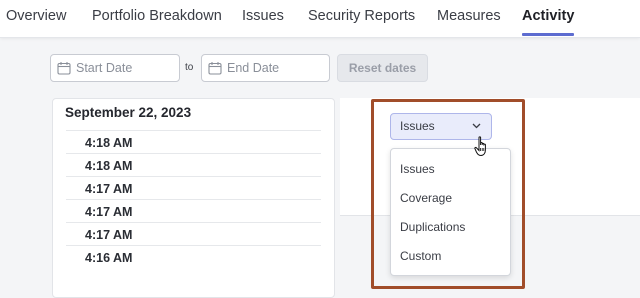 The image size is (640, 298). What do you see at coordinates (128, 112) in the screenshot?
I see `activity-date-heading: September 22, 2023` at bounding box center [128, 112].